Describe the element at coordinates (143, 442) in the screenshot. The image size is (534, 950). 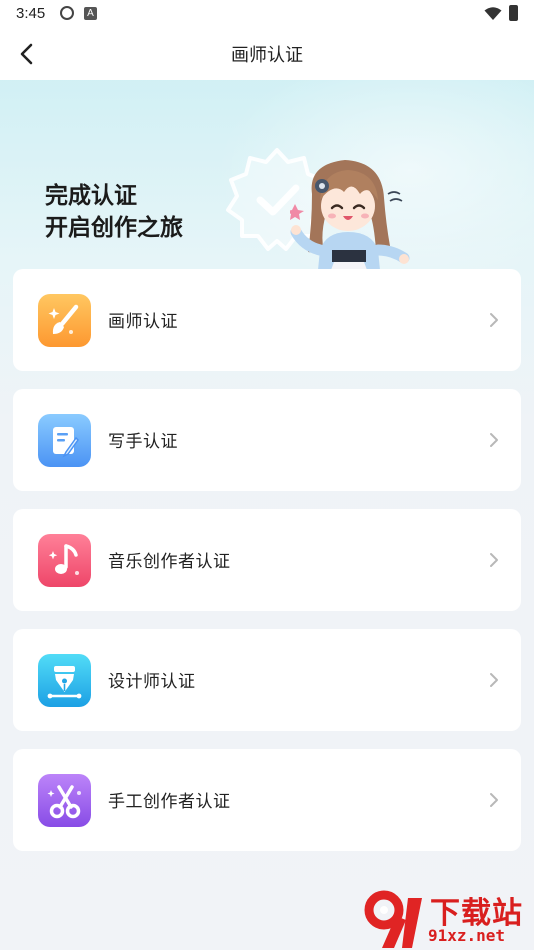
I see `list-item-label: 写手认证` at that location.